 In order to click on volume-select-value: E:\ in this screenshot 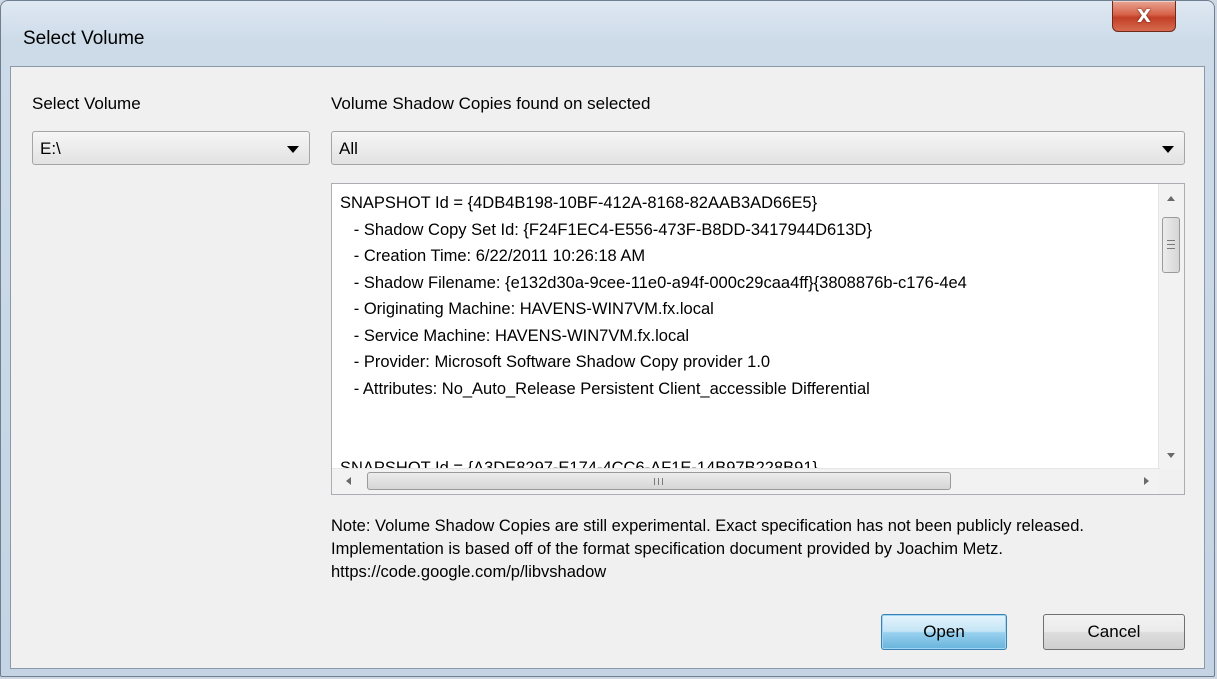, I will do `click(50, 148)`.